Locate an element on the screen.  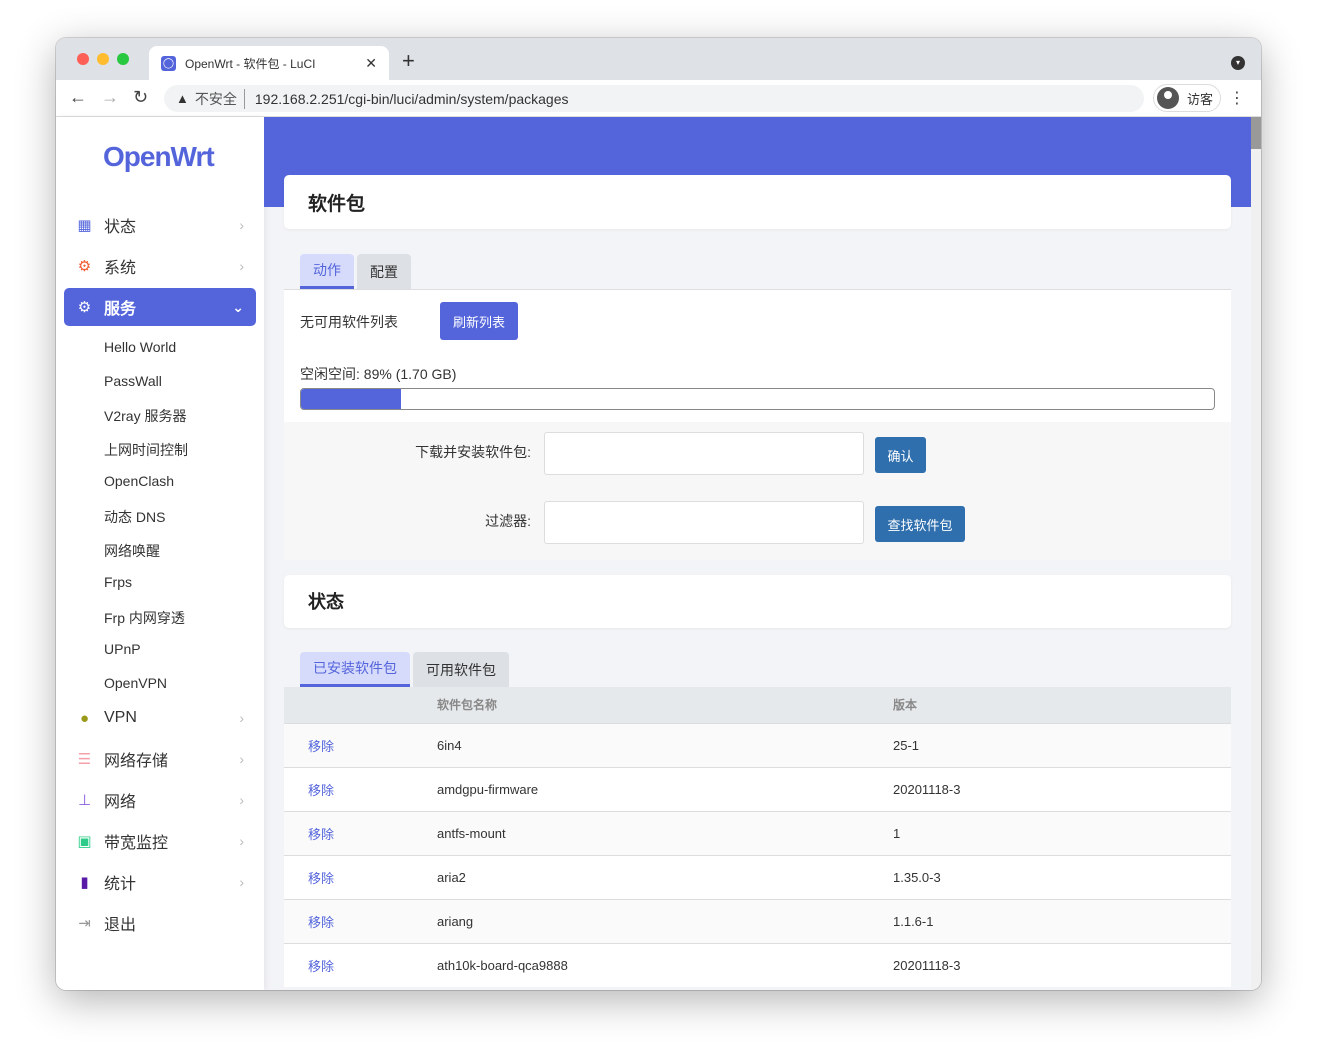
package-version: 1.35.0-3 is located at coordinates (1062, 876).